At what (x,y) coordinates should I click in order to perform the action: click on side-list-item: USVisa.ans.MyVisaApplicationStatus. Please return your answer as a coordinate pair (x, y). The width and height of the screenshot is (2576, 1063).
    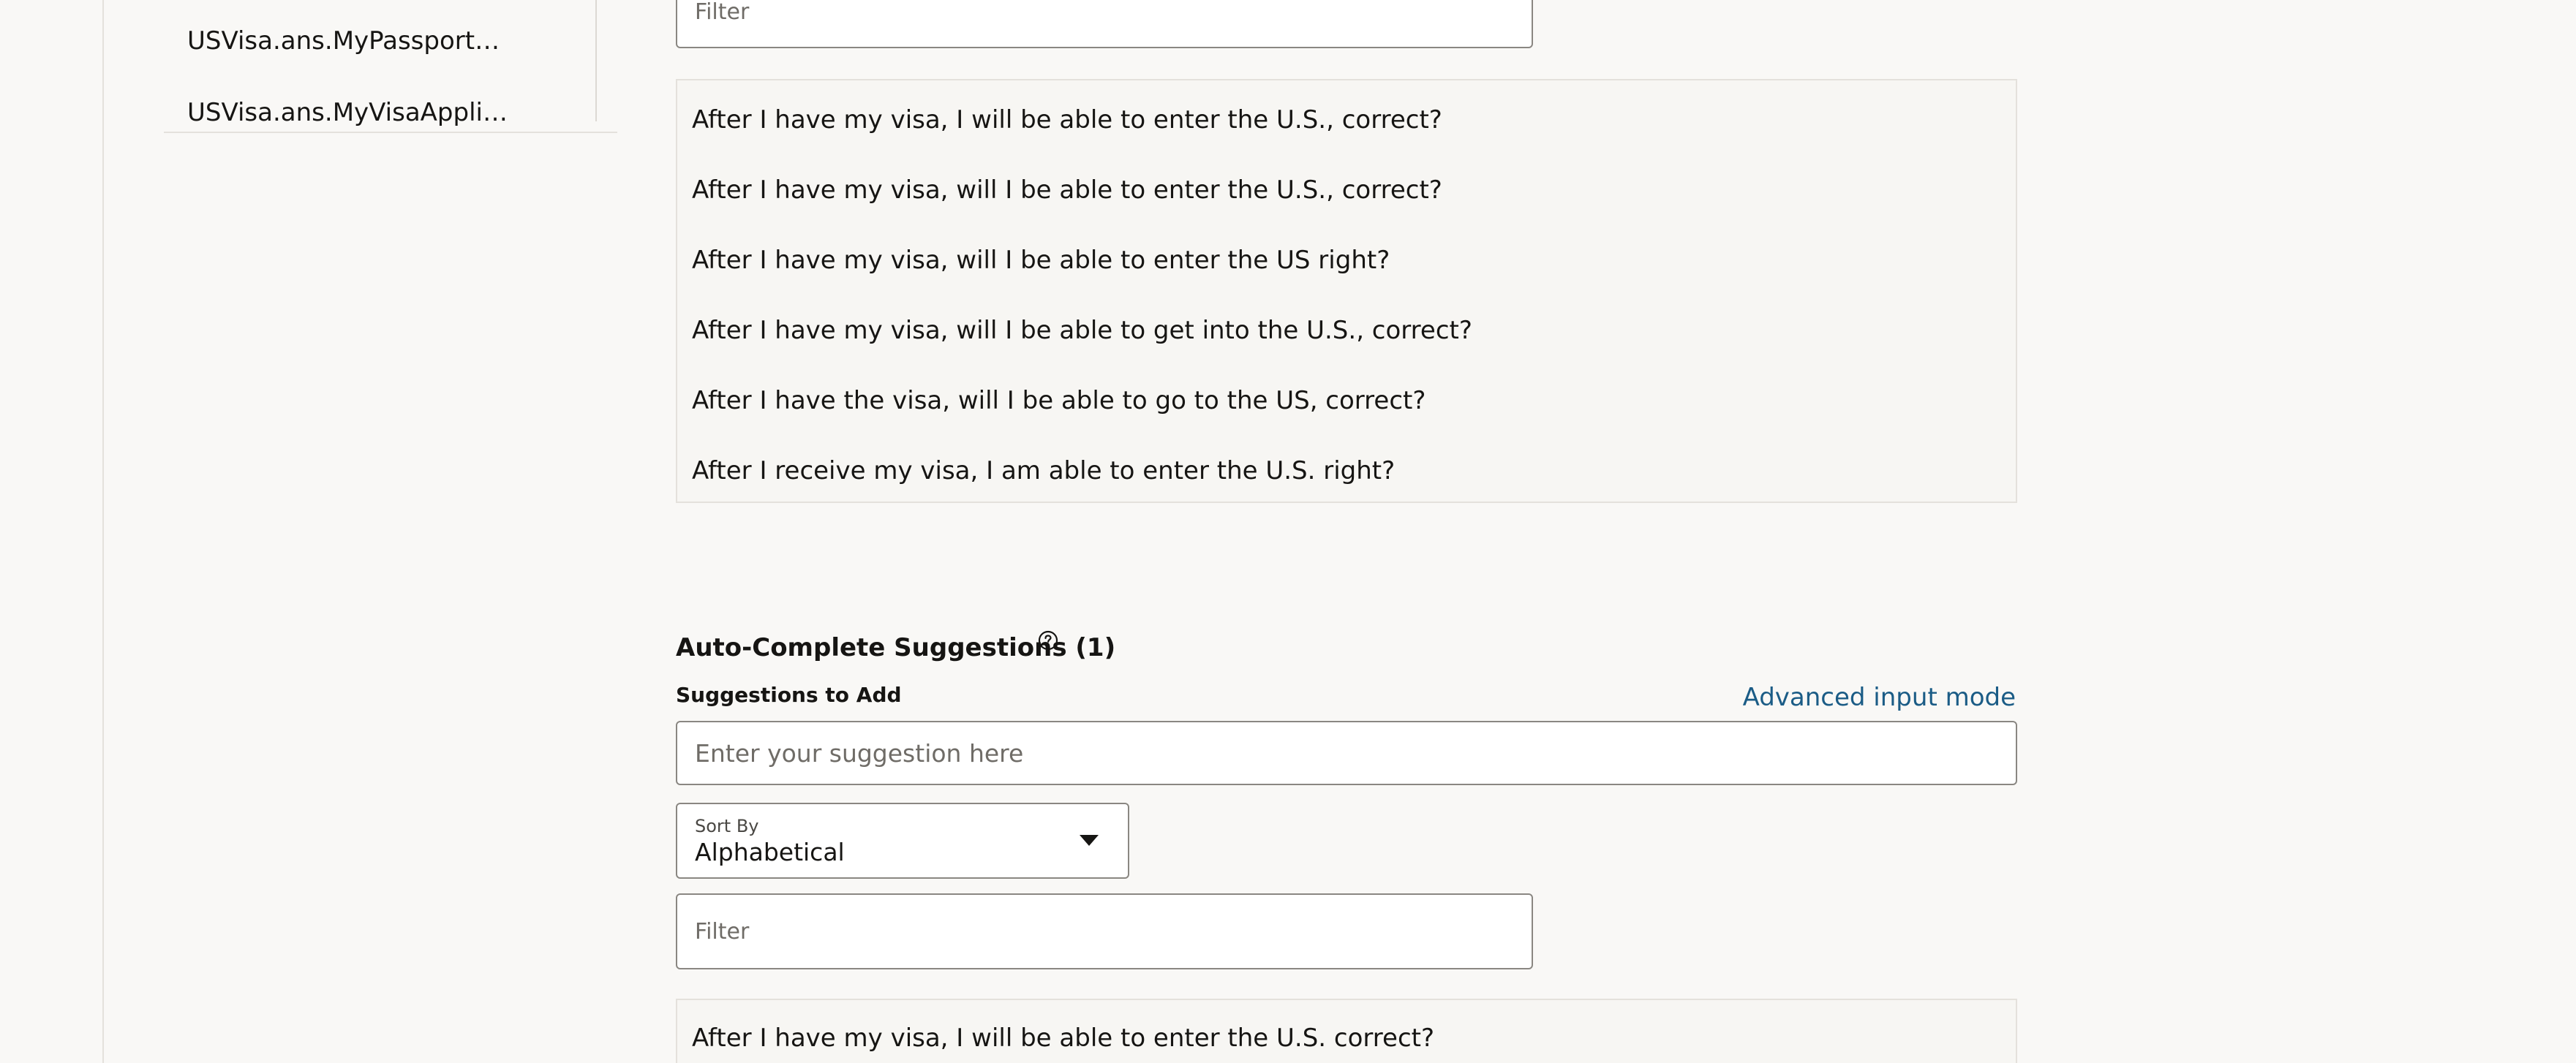
    Looking at the image, I should click on (351, 113).